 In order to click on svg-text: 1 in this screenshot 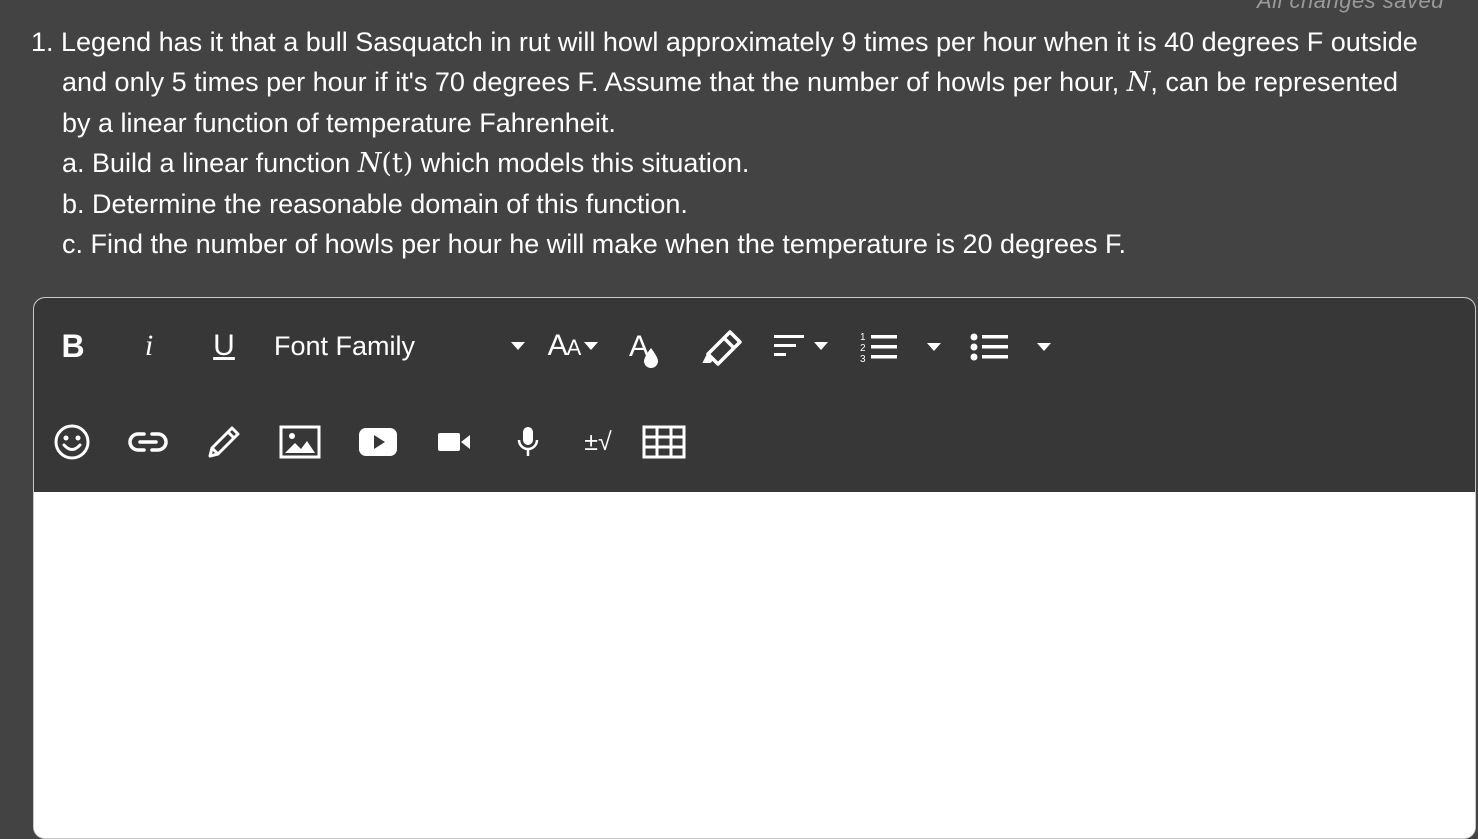, I will do `click(863, 337)`.